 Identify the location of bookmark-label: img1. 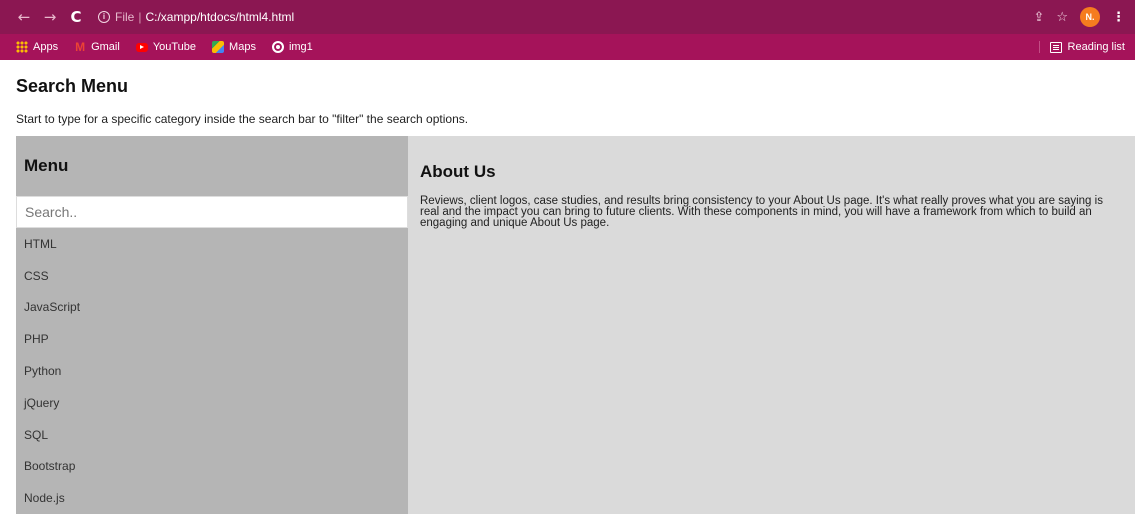
(300, 47).